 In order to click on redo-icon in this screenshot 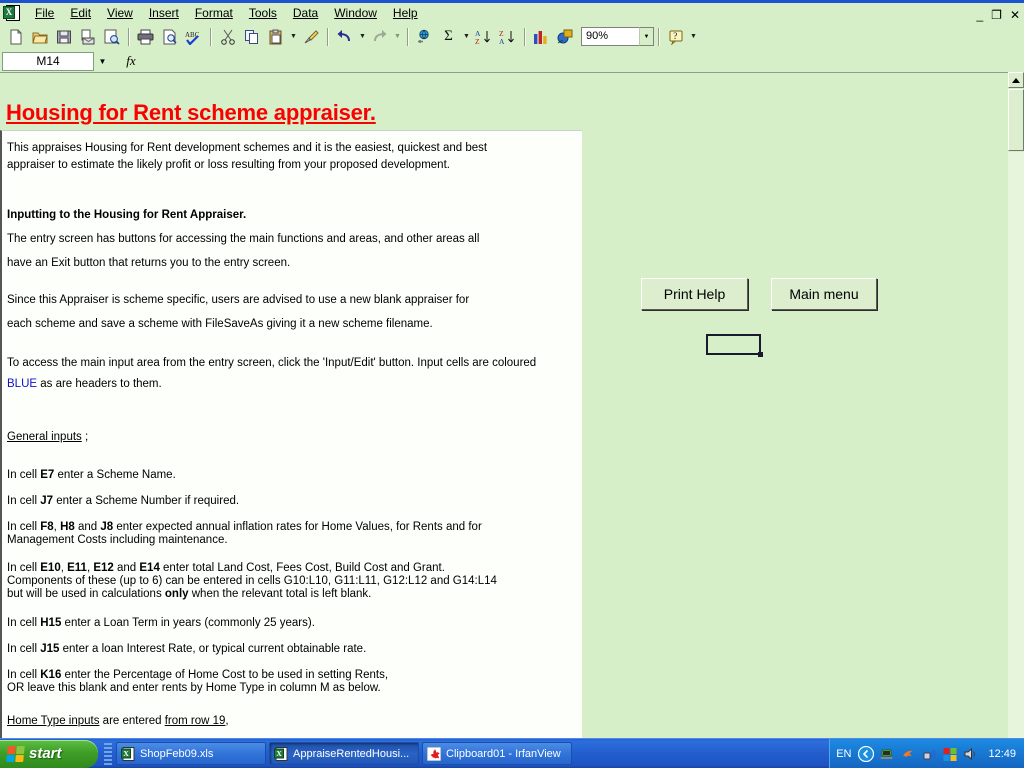, I will do `click(379, 37)`.